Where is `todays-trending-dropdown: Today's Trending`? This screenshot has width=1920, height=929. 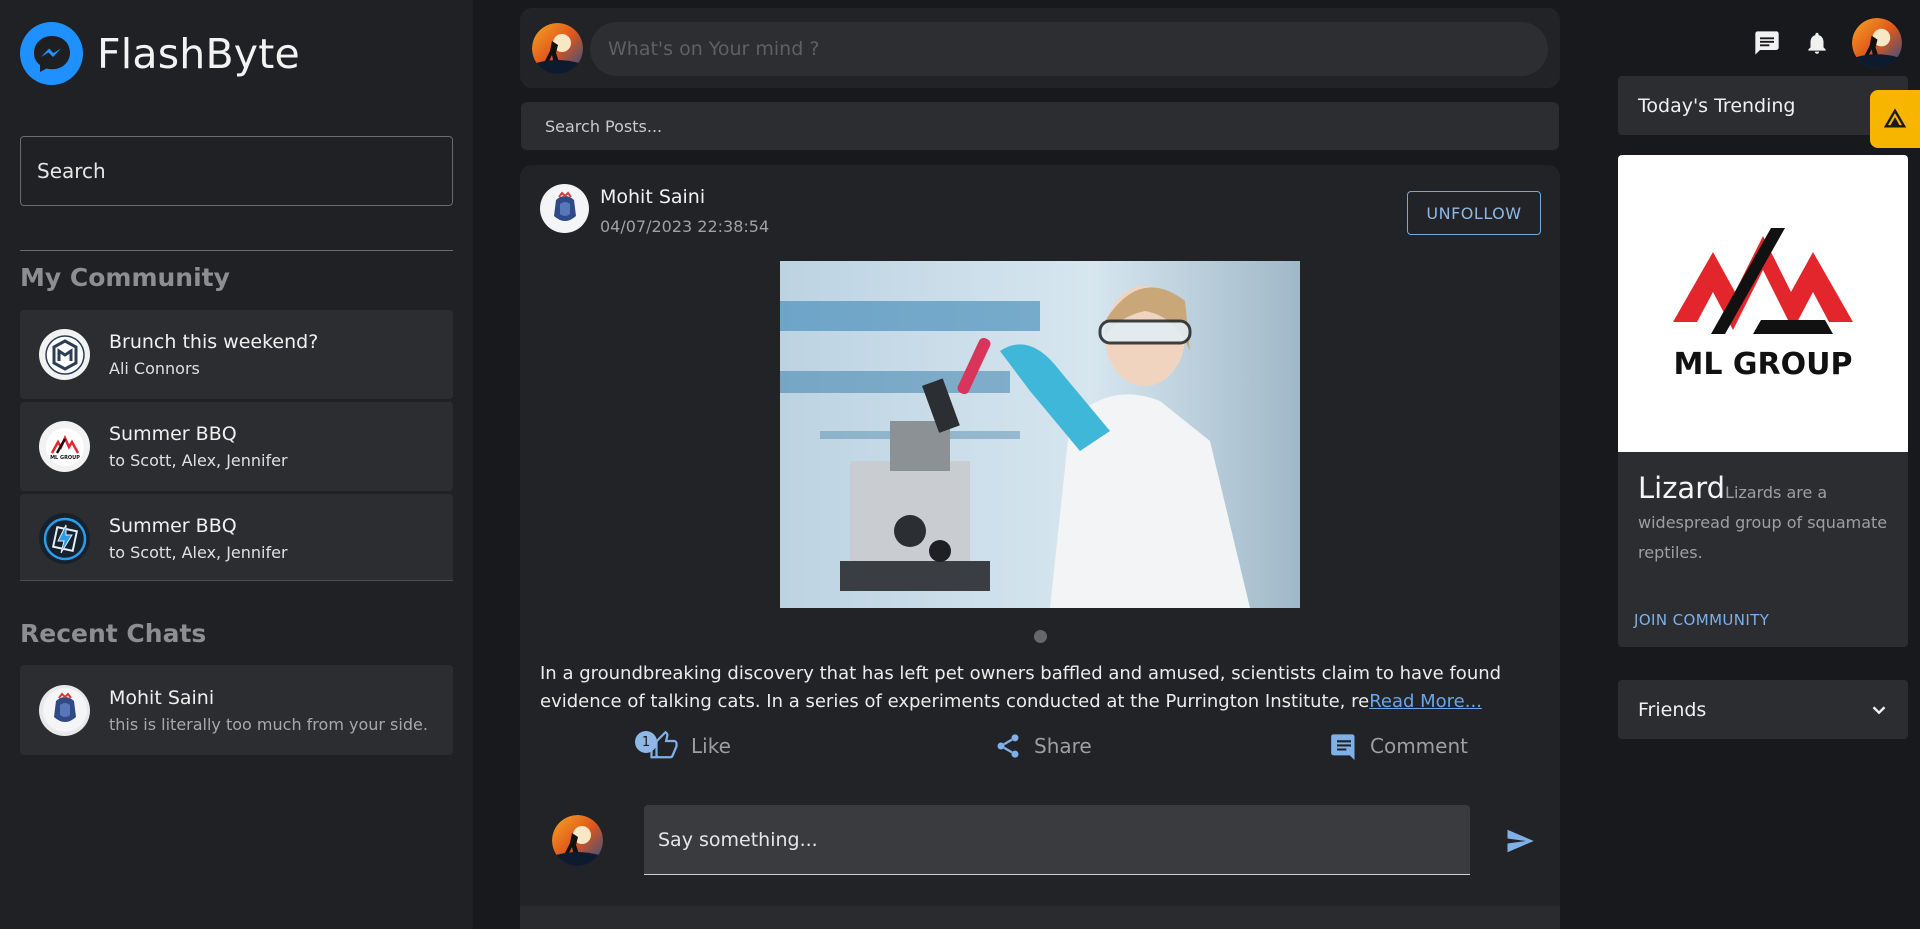 todays-trending-dropdown: Today's Trending is located at coordinates (1763, 105).